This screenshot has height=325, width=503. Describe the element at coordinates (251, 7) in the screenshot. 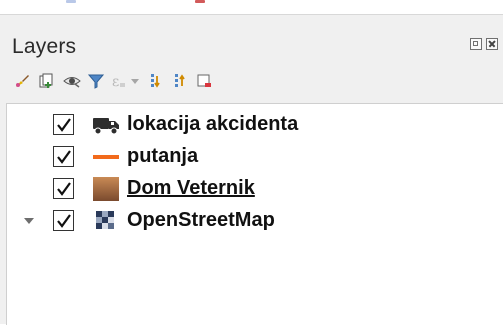

I see `top-strip` at that location.